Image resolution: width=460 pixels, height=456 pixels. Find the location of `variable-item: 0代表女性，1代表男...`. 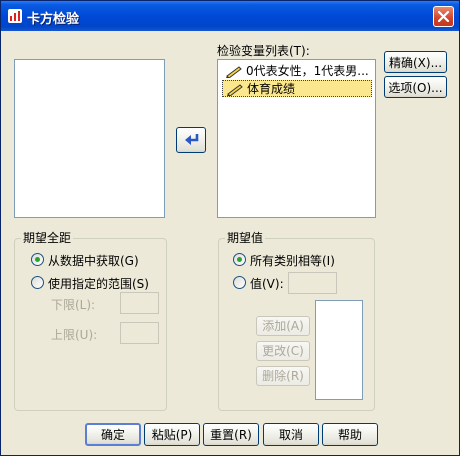

variable-item: 0代表女性，1代表男... is located at coordinates (297, 71).